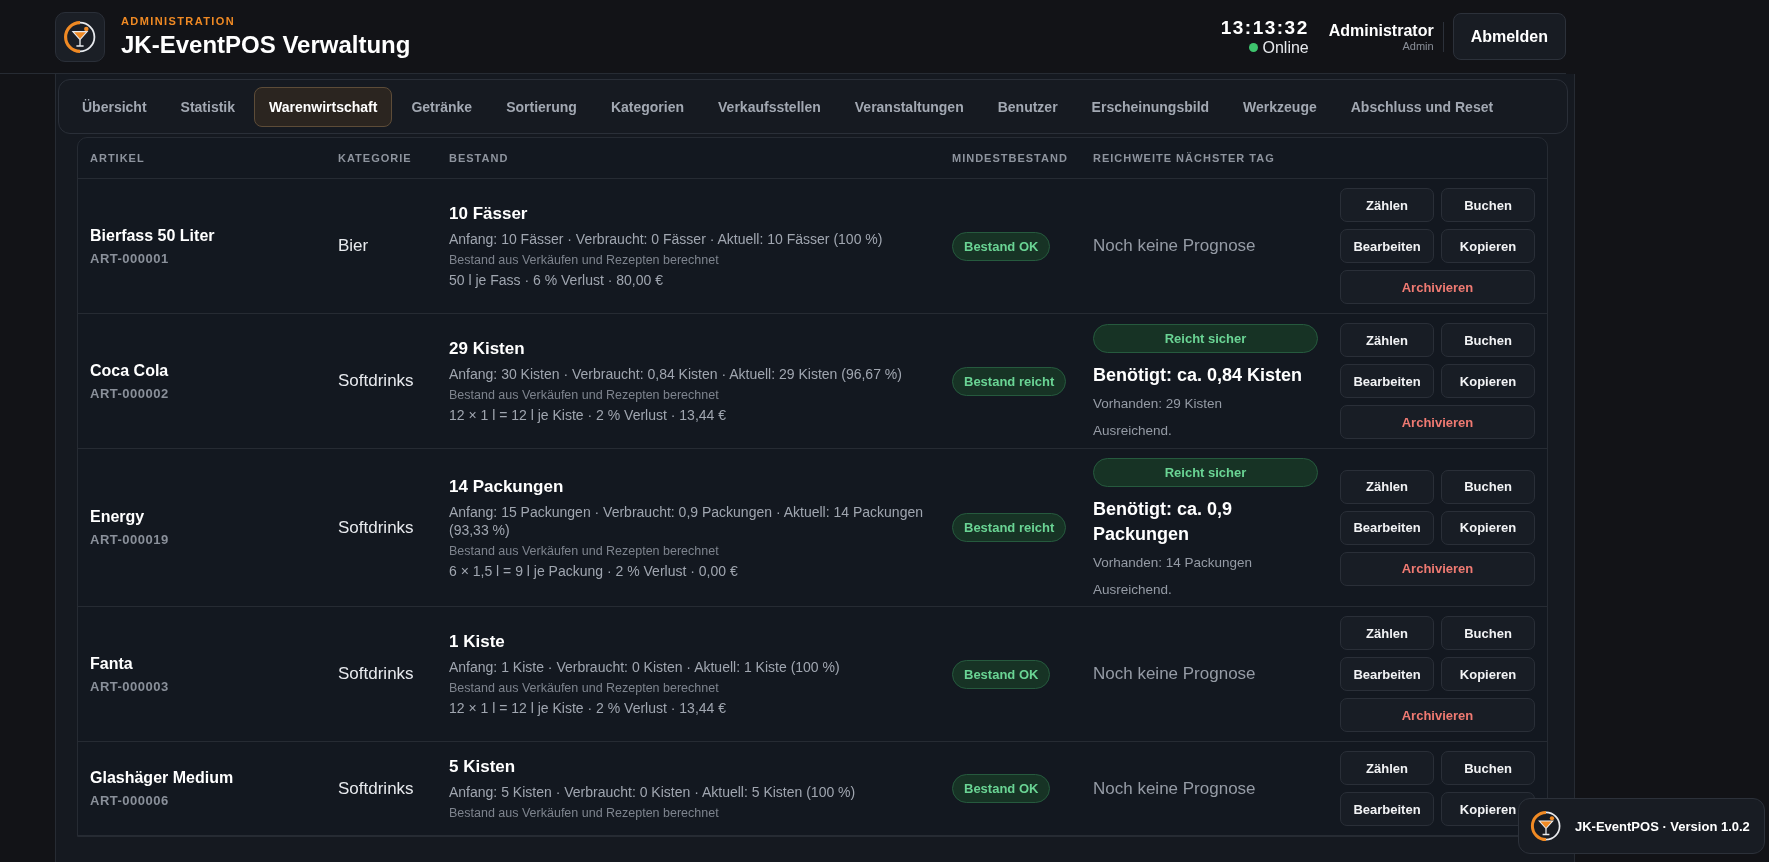  Describe the element at coordinates (130, 370) in the screenshot. I see `article-name: Coca Cola` at that location.